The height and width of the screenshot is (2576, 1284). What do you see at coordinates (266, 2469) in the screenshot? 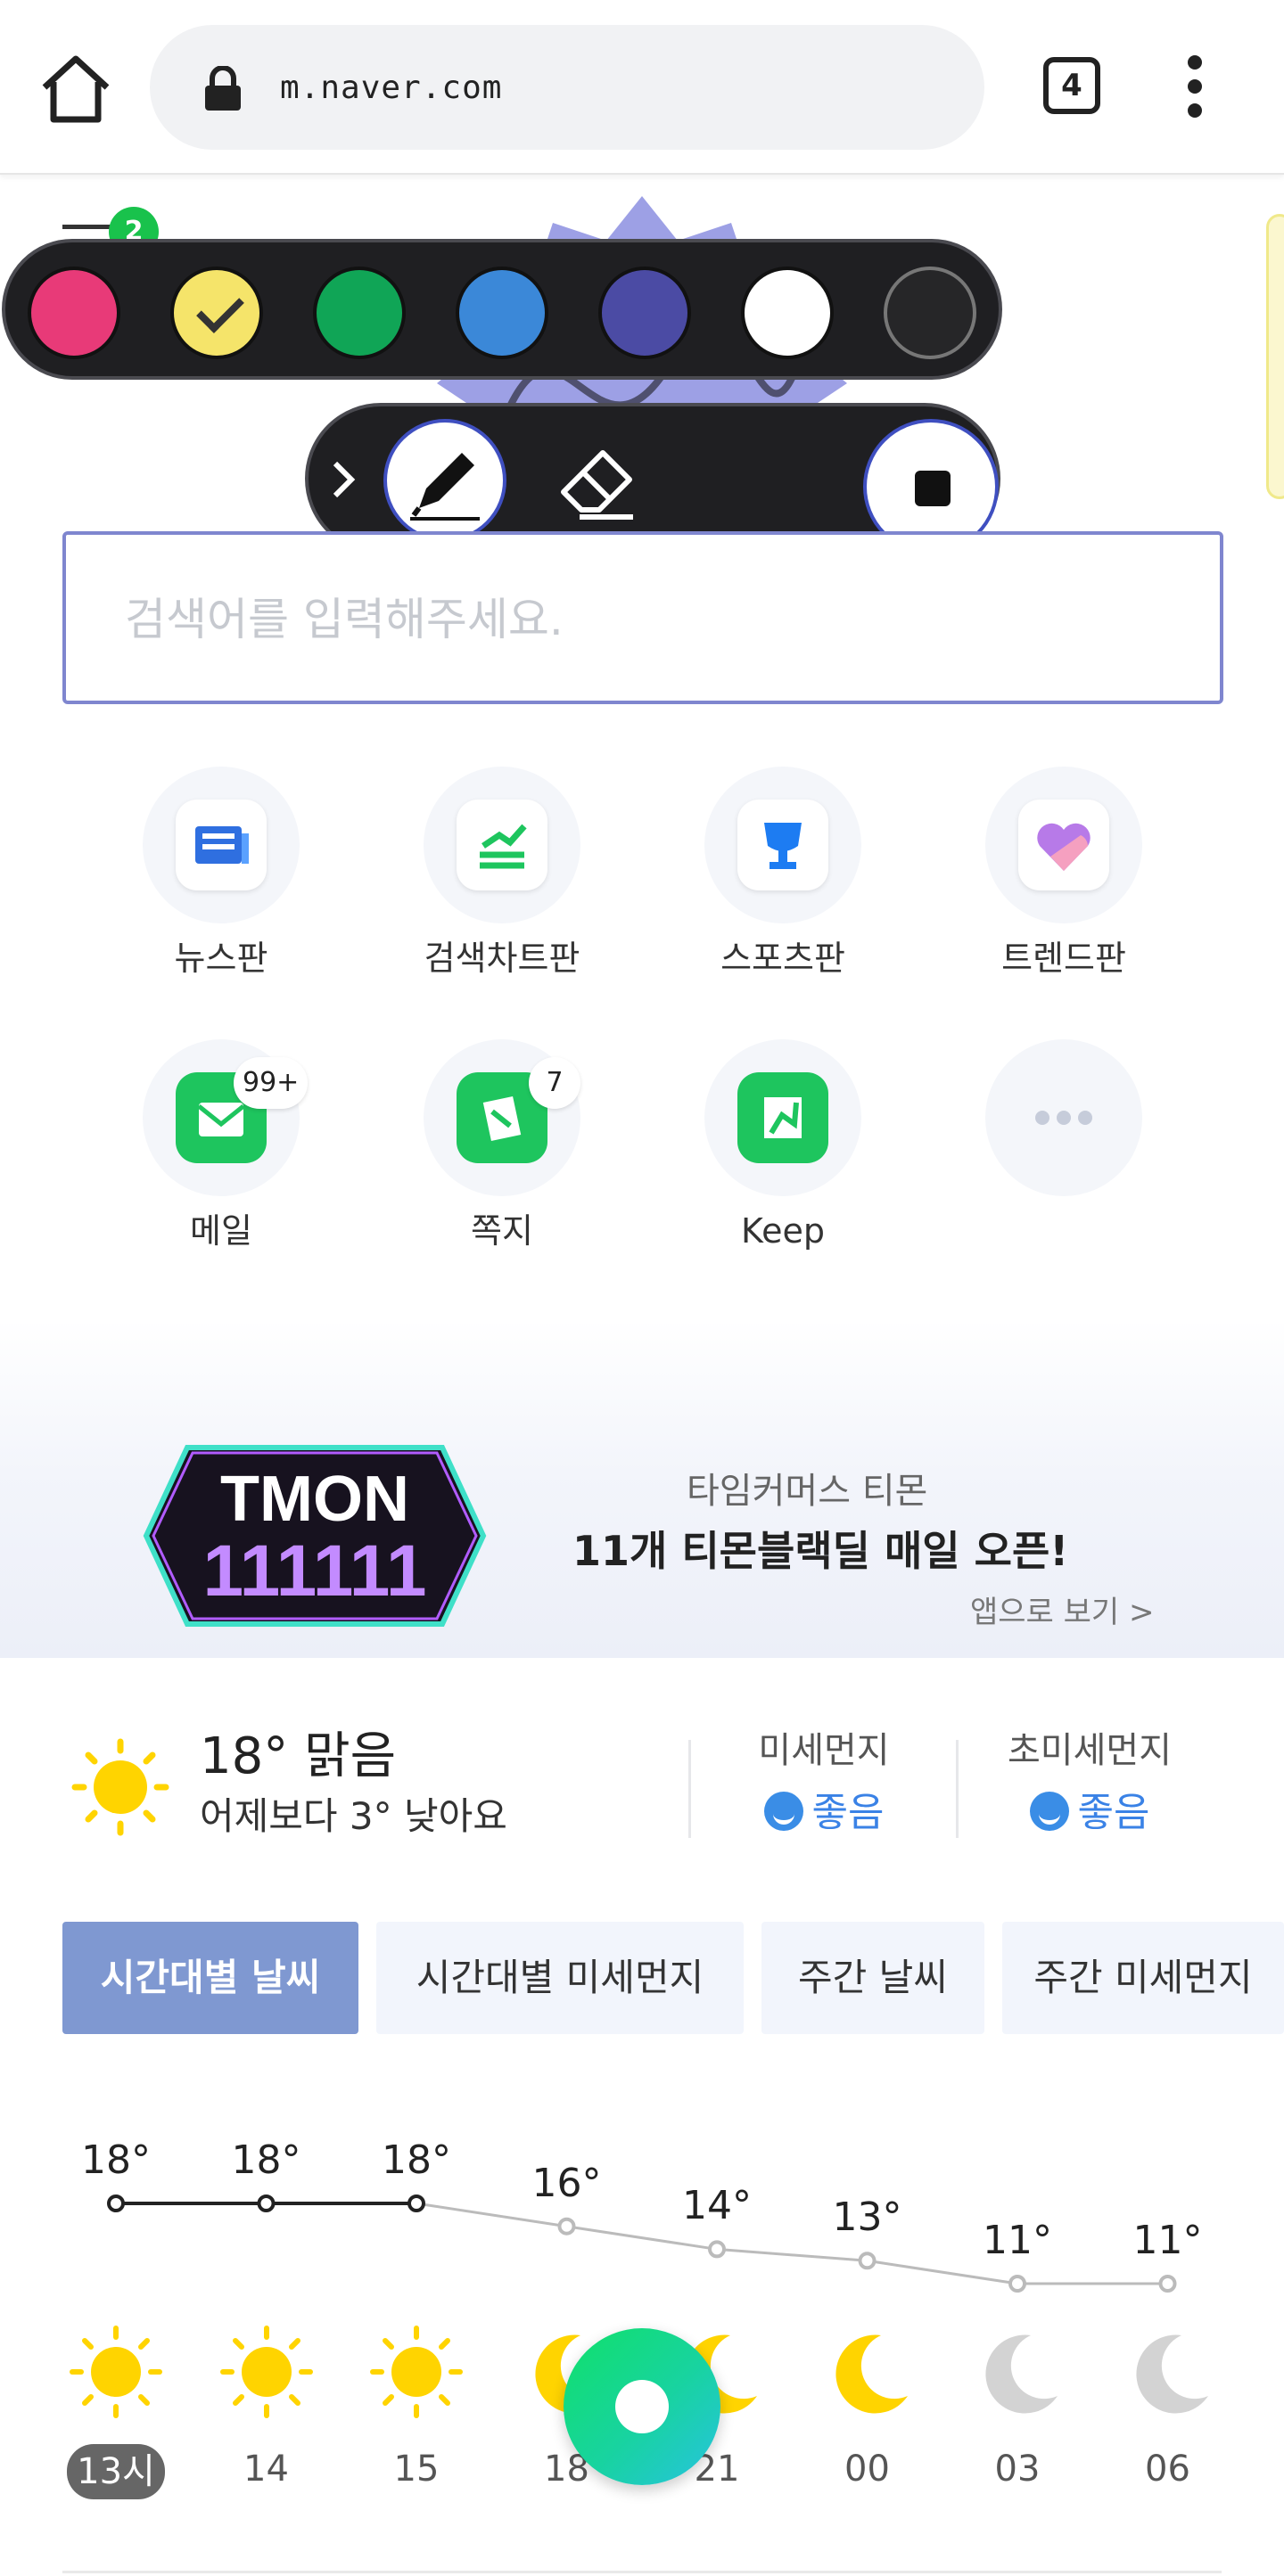
I see `hour-label: 14` at bounding box center [266, 2469].